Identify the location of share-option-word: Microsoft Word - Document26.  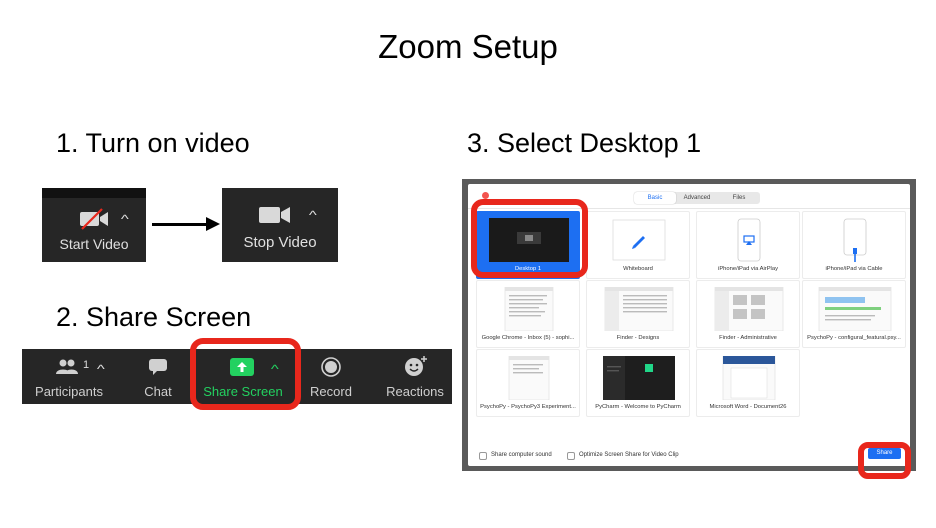
(748, 383).